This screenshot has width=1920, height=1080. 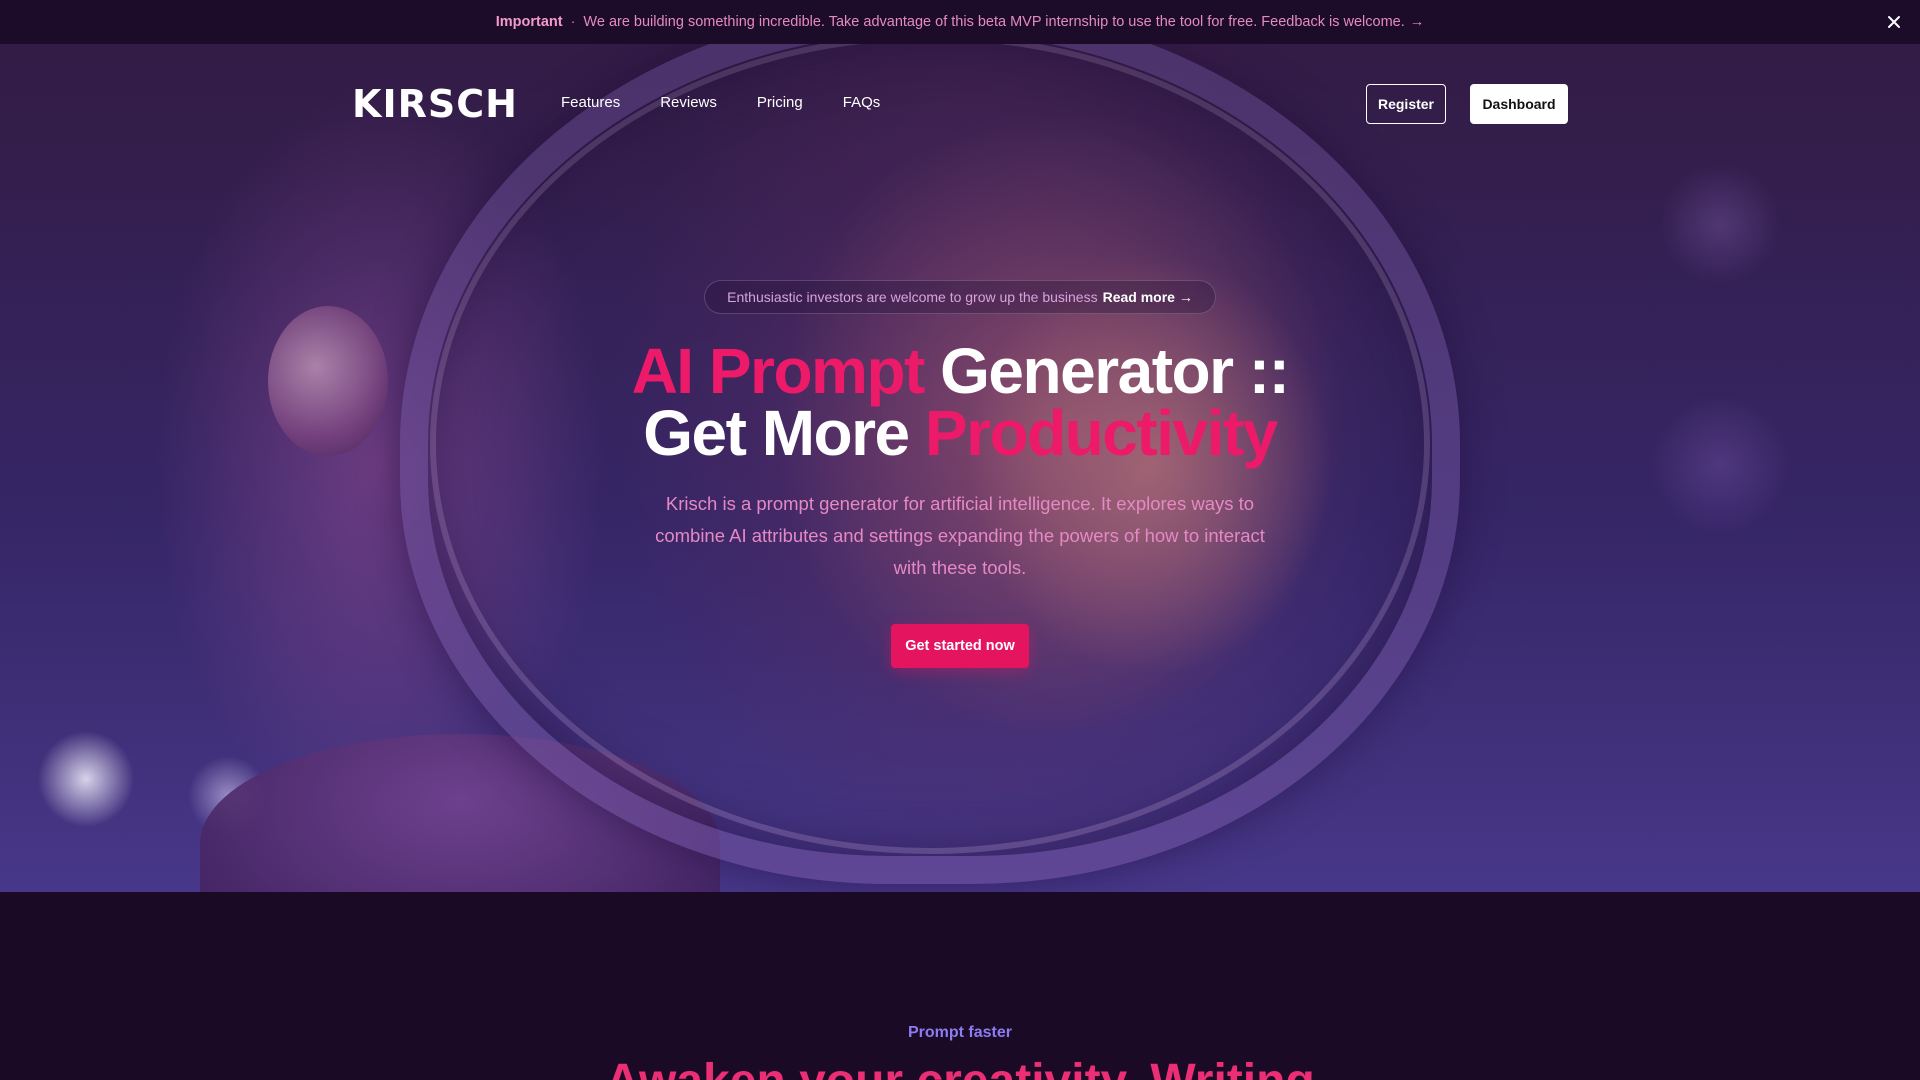 What do you see at coordinates (960, 1066) in the screenshot?
I see `section-title: Awaken your creativity. Writing` at bounding box center [960, 1066].